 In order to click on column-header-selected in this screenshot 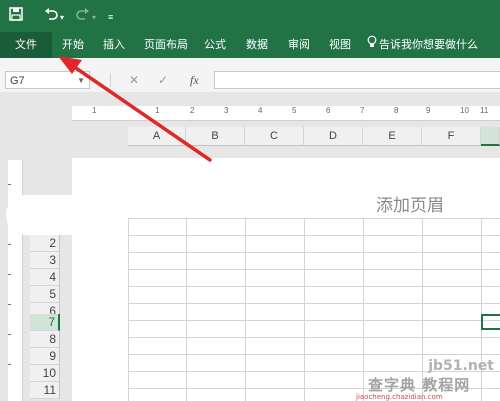, I will do `click(490, 136)`.